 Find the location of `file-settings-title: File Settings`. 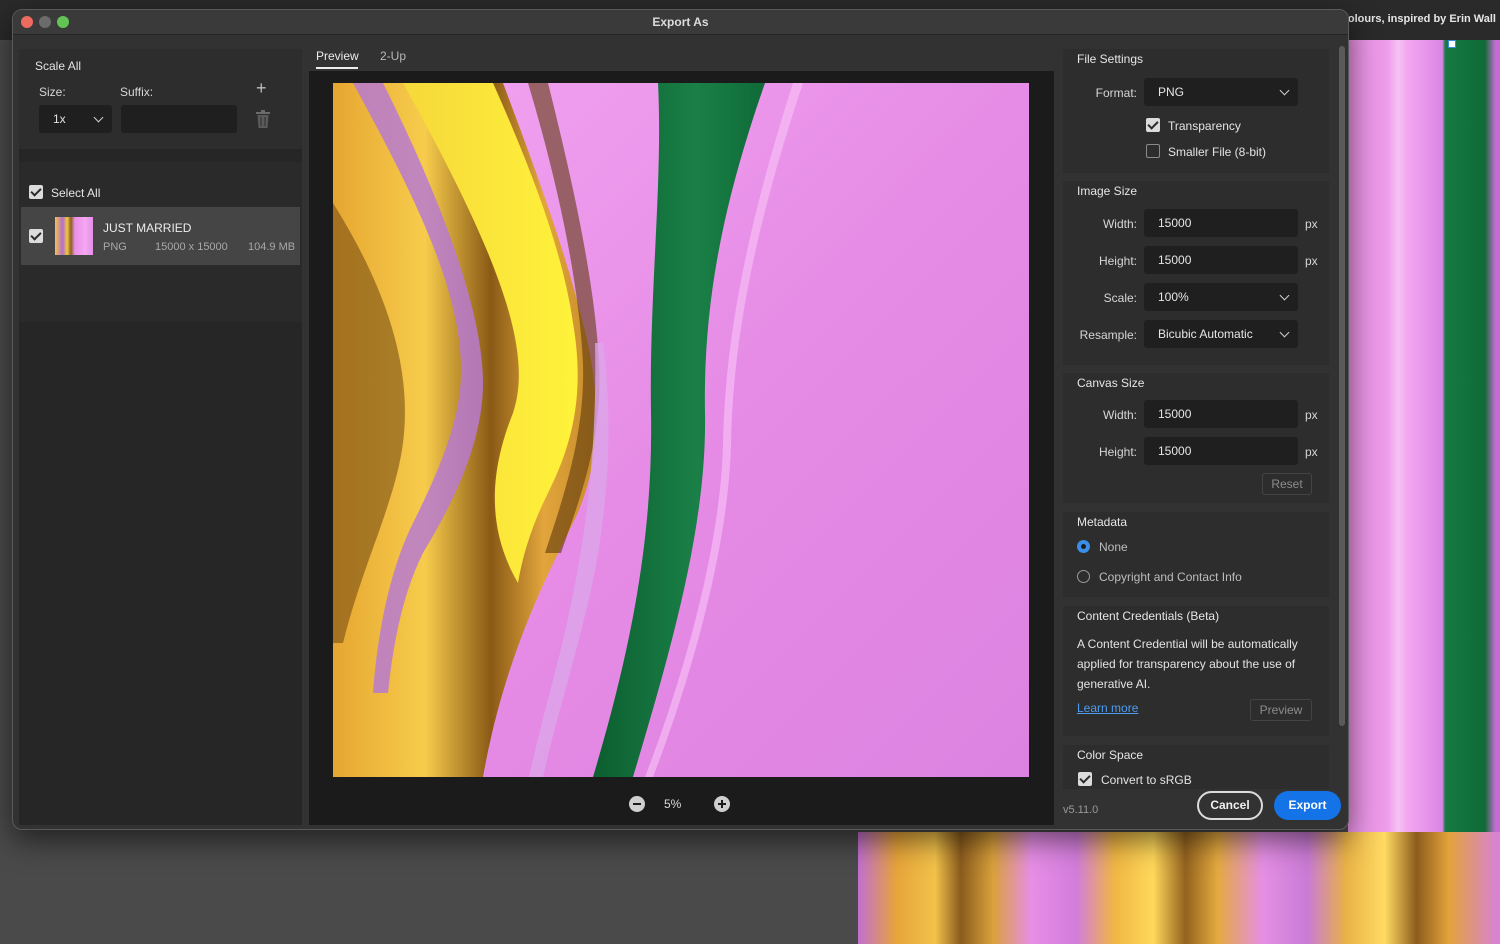

file-settings-title: File Settings is located at coordinates (1110, 59).